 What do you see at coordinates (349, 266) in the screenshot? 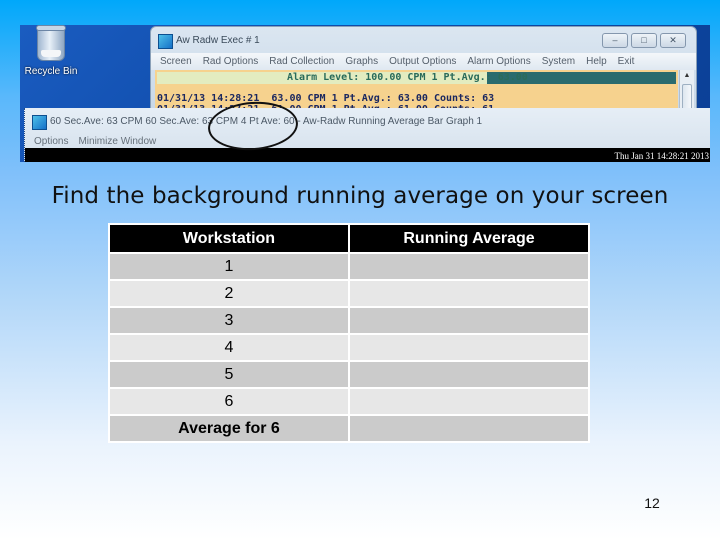
I see `table-row: 1` at bounding box center [349, 266].